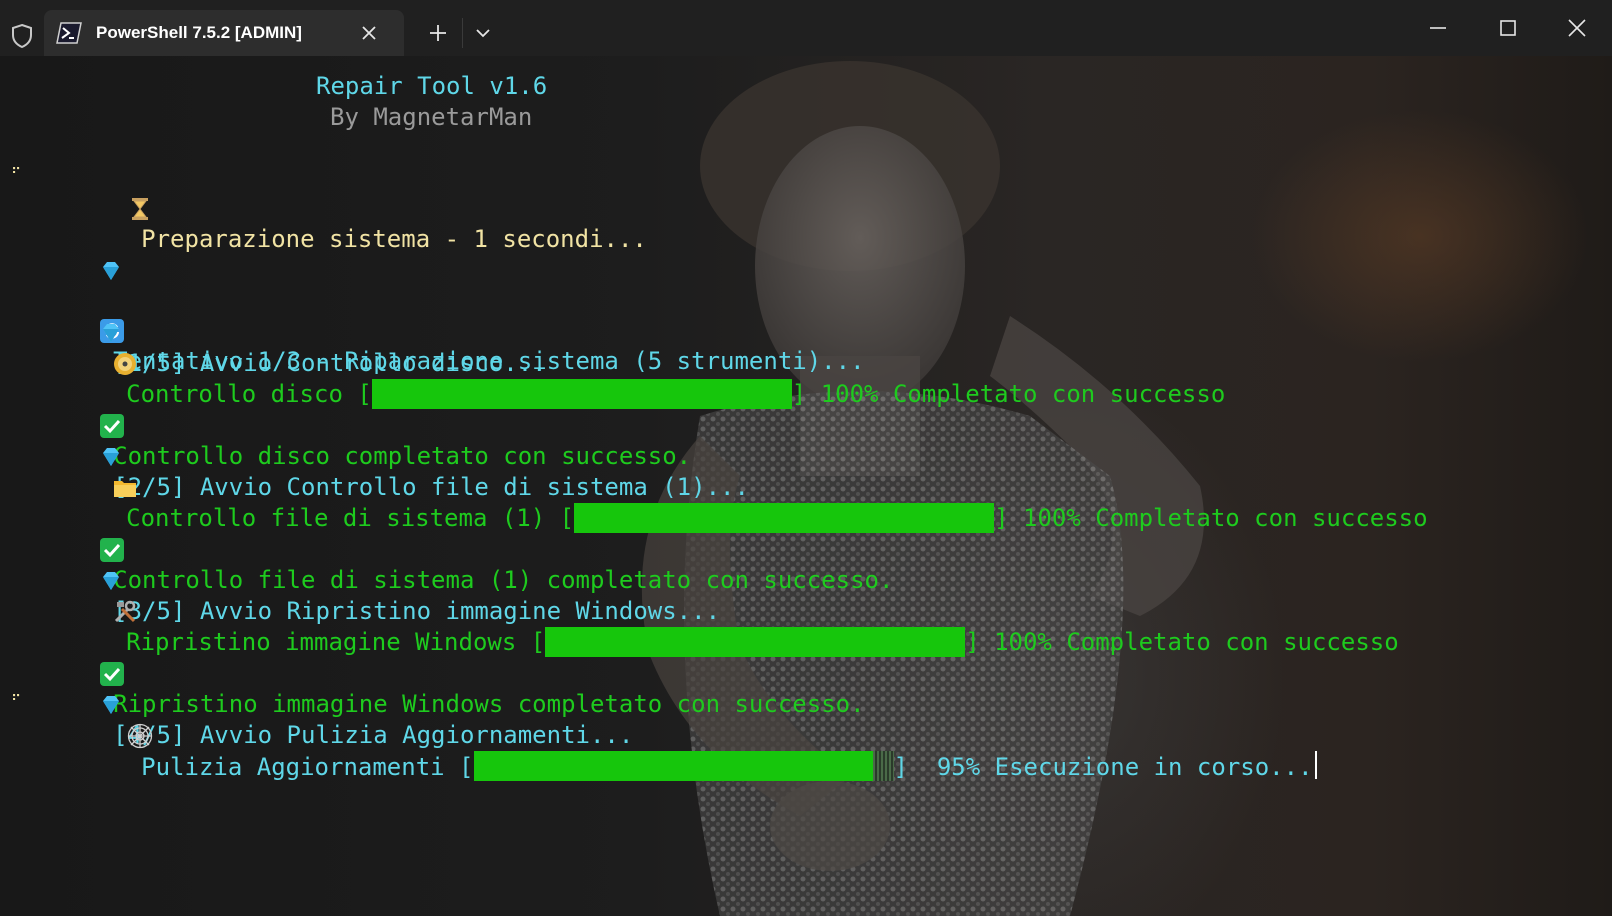 The width and height of the screenshot is (1612, 916). I want to click on step1-done-line: Controllo disco completato con successo., so click(351, 425).